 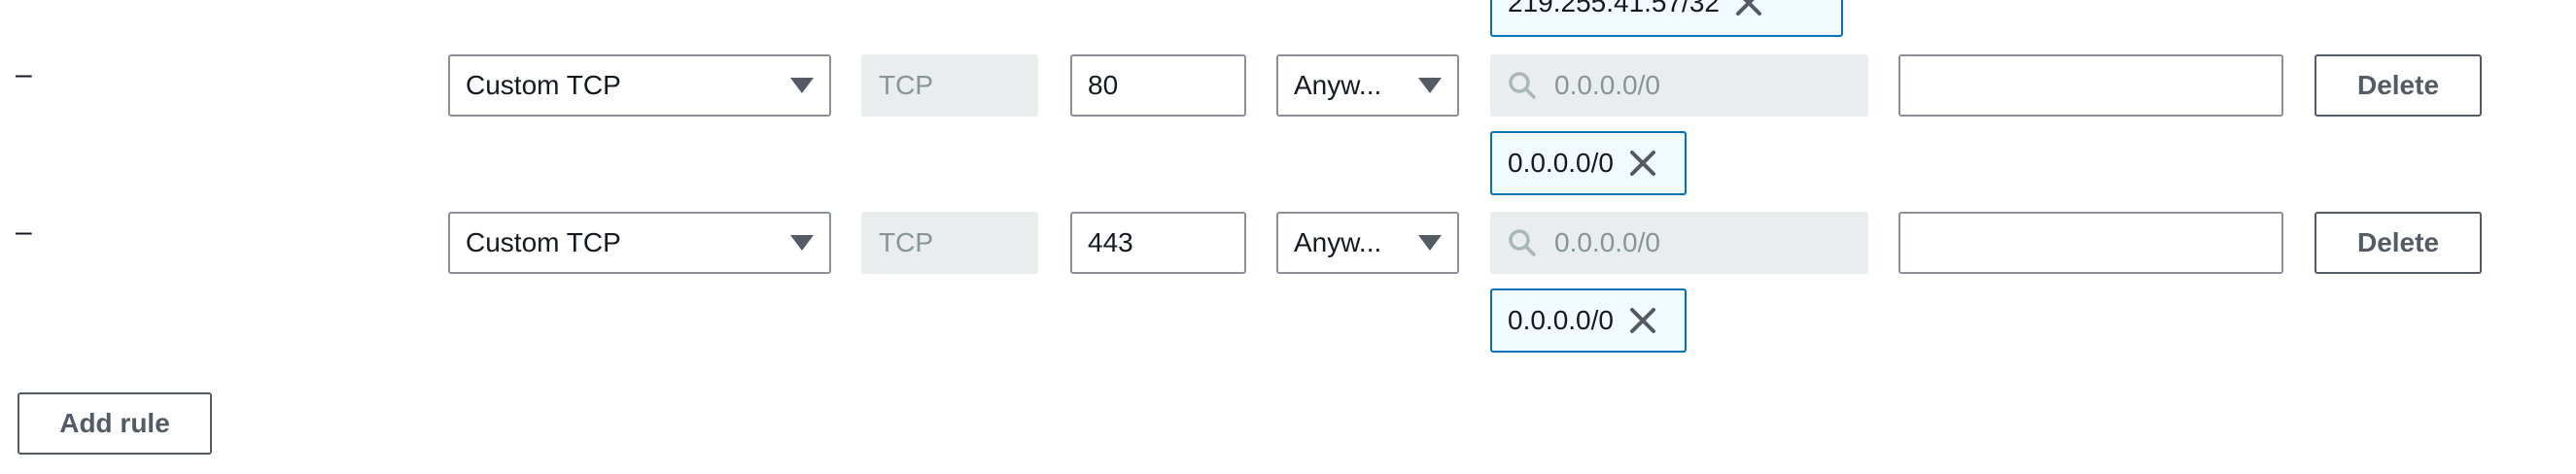 I want to click on port-range-input: 80, so click(x=1158, y=86).